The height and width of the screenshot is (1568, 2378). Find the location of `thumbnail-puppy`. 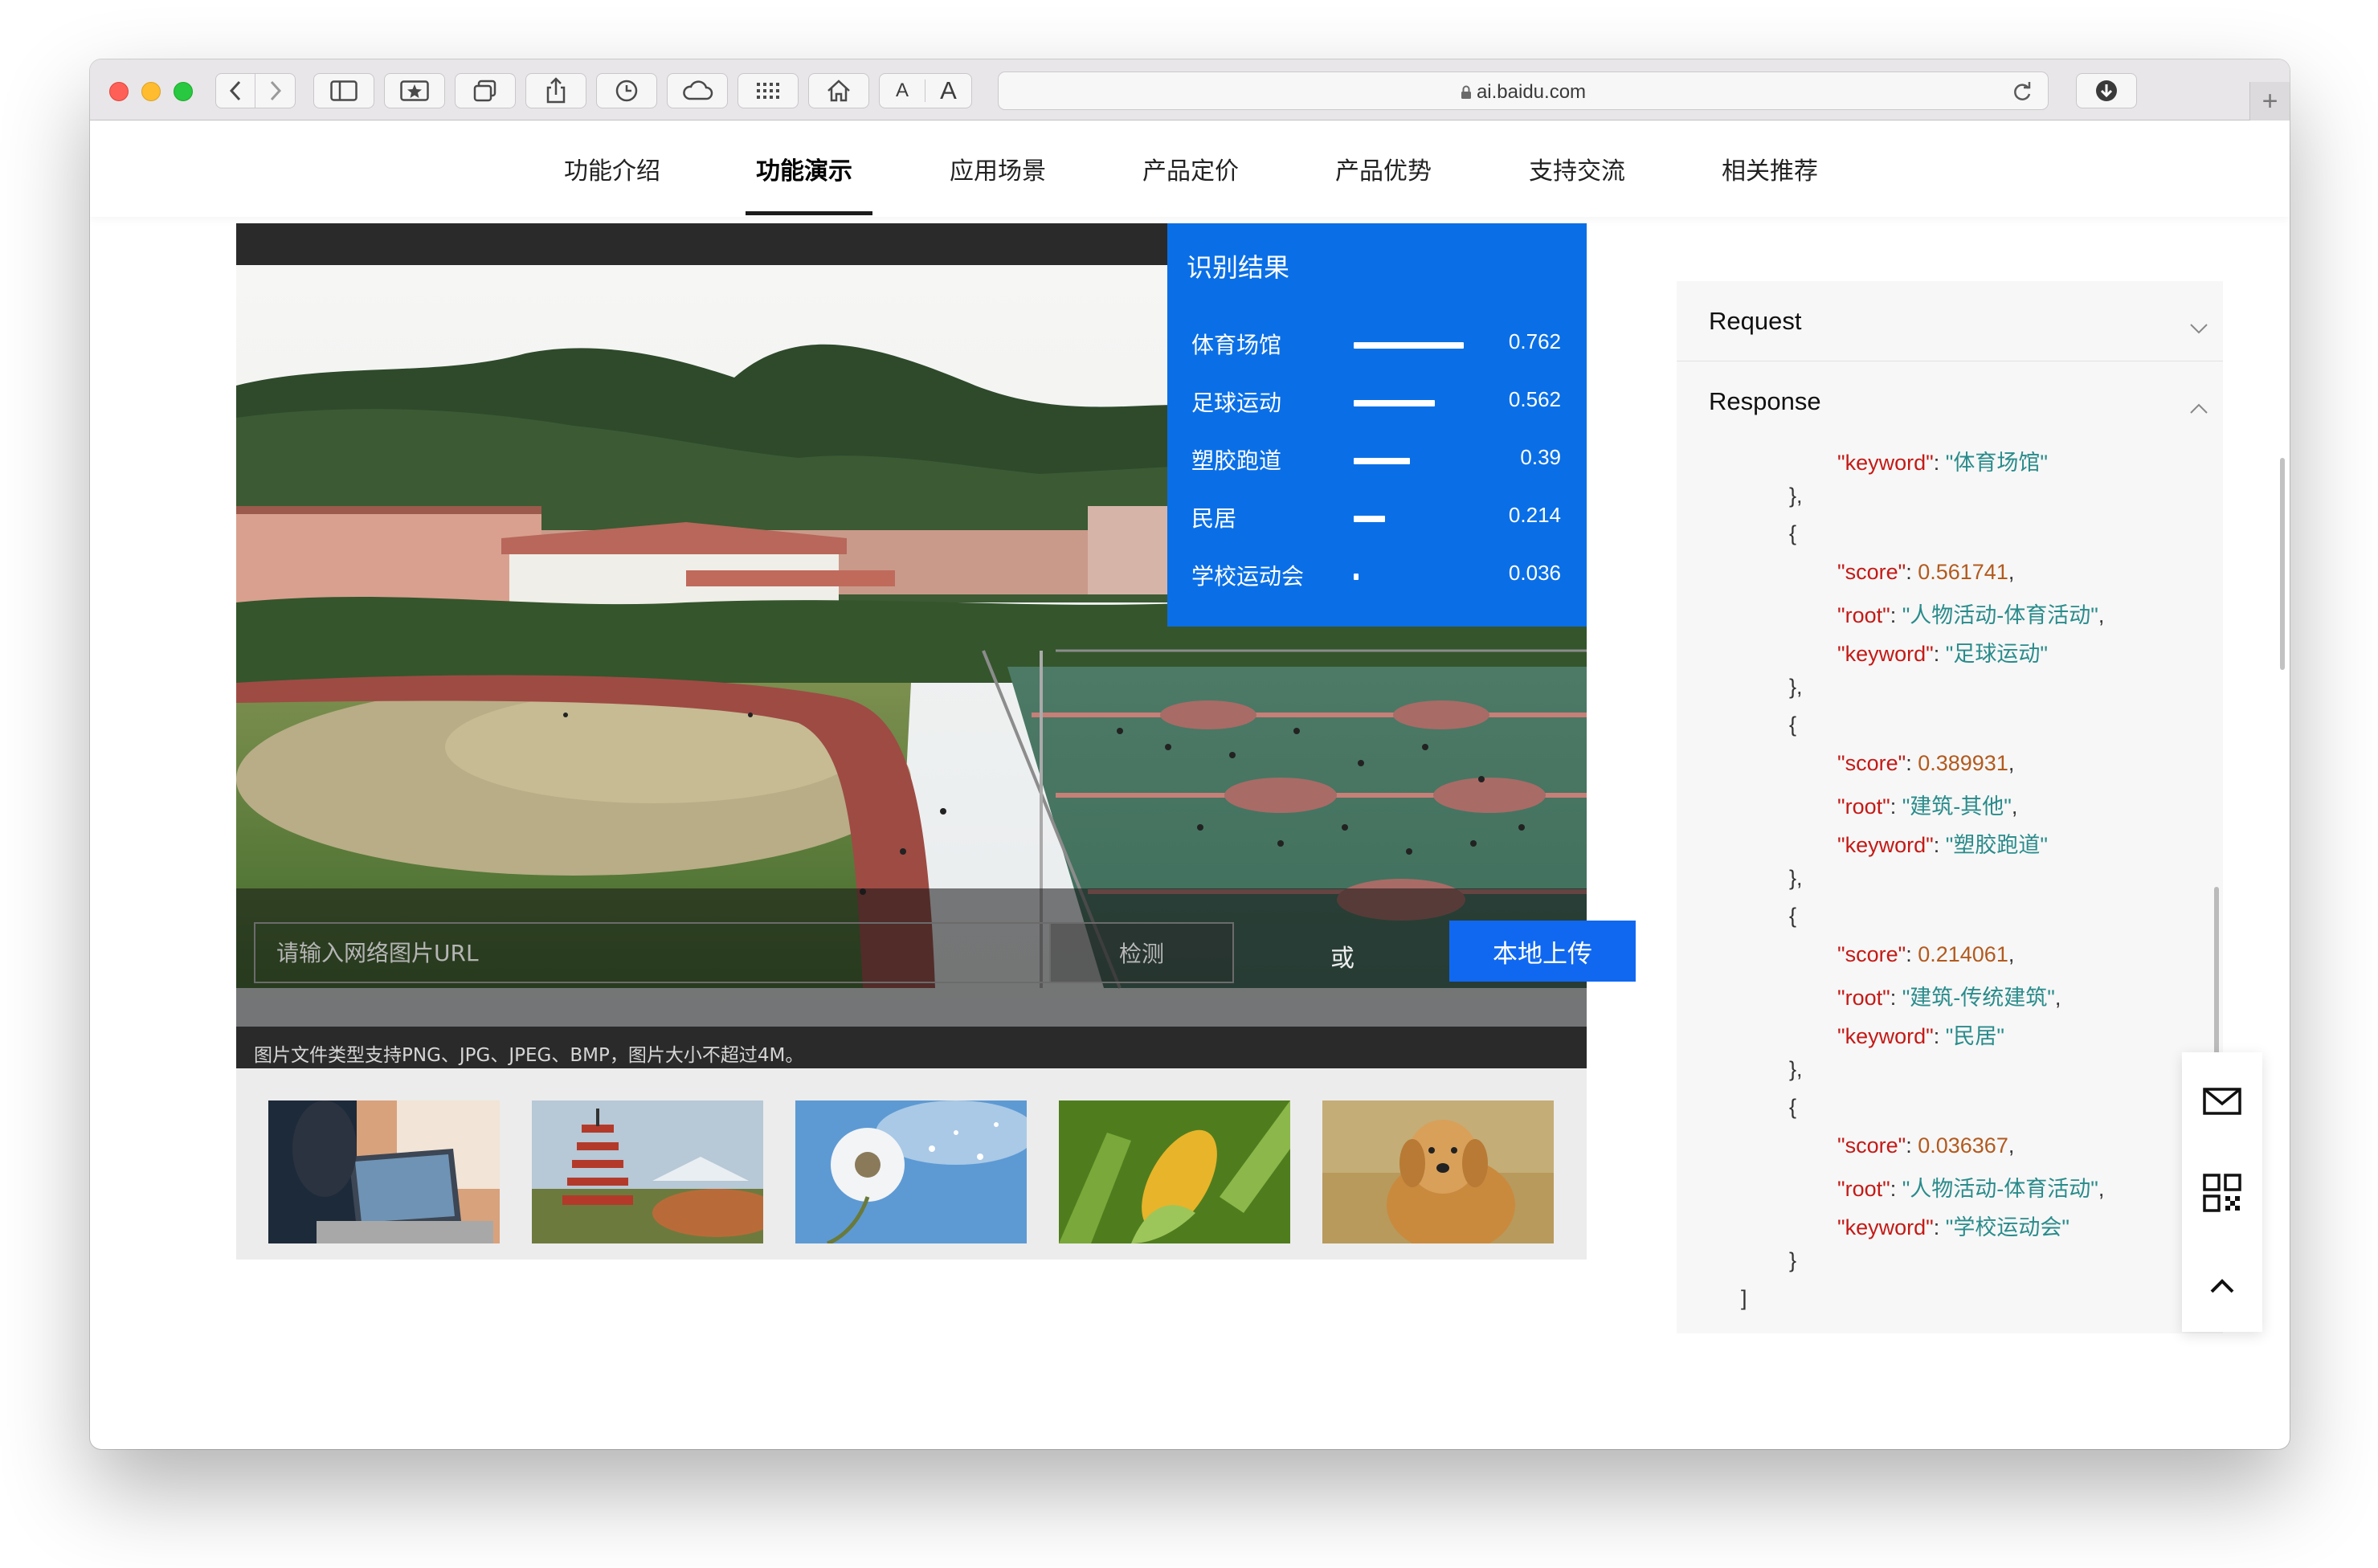

thumbnail-puppy is located at coordinates (1438, 1171).